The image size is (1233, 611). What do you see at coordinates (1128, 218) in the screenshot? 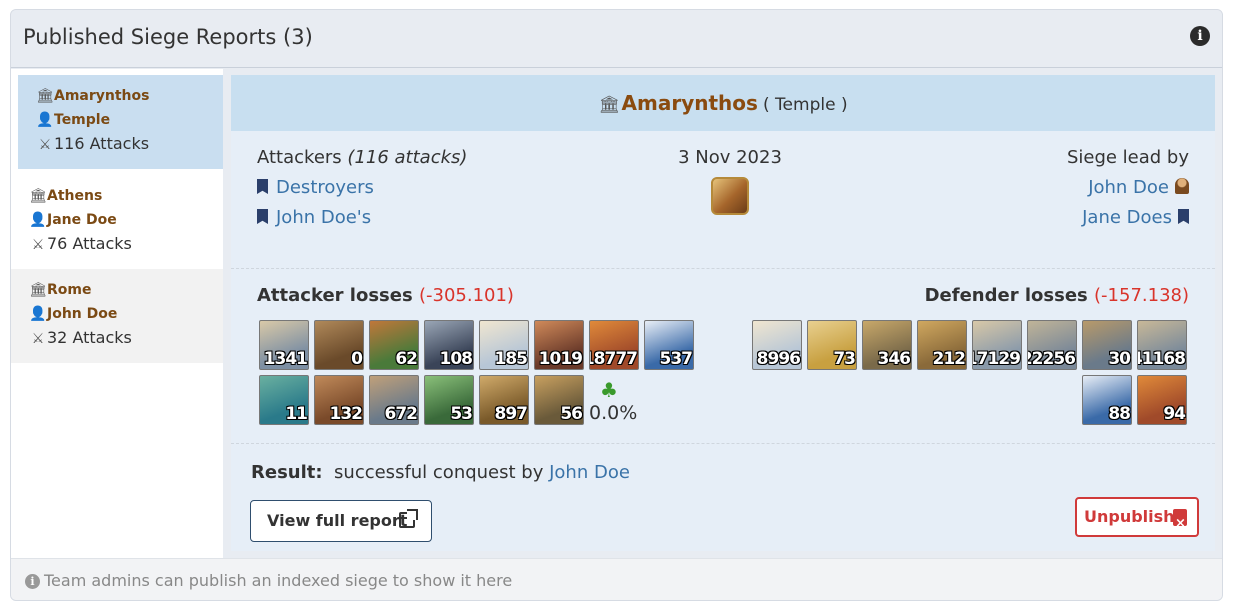
I see `siege-lead-alliance-link: Jane Does` at bounding box center [1128, 218].